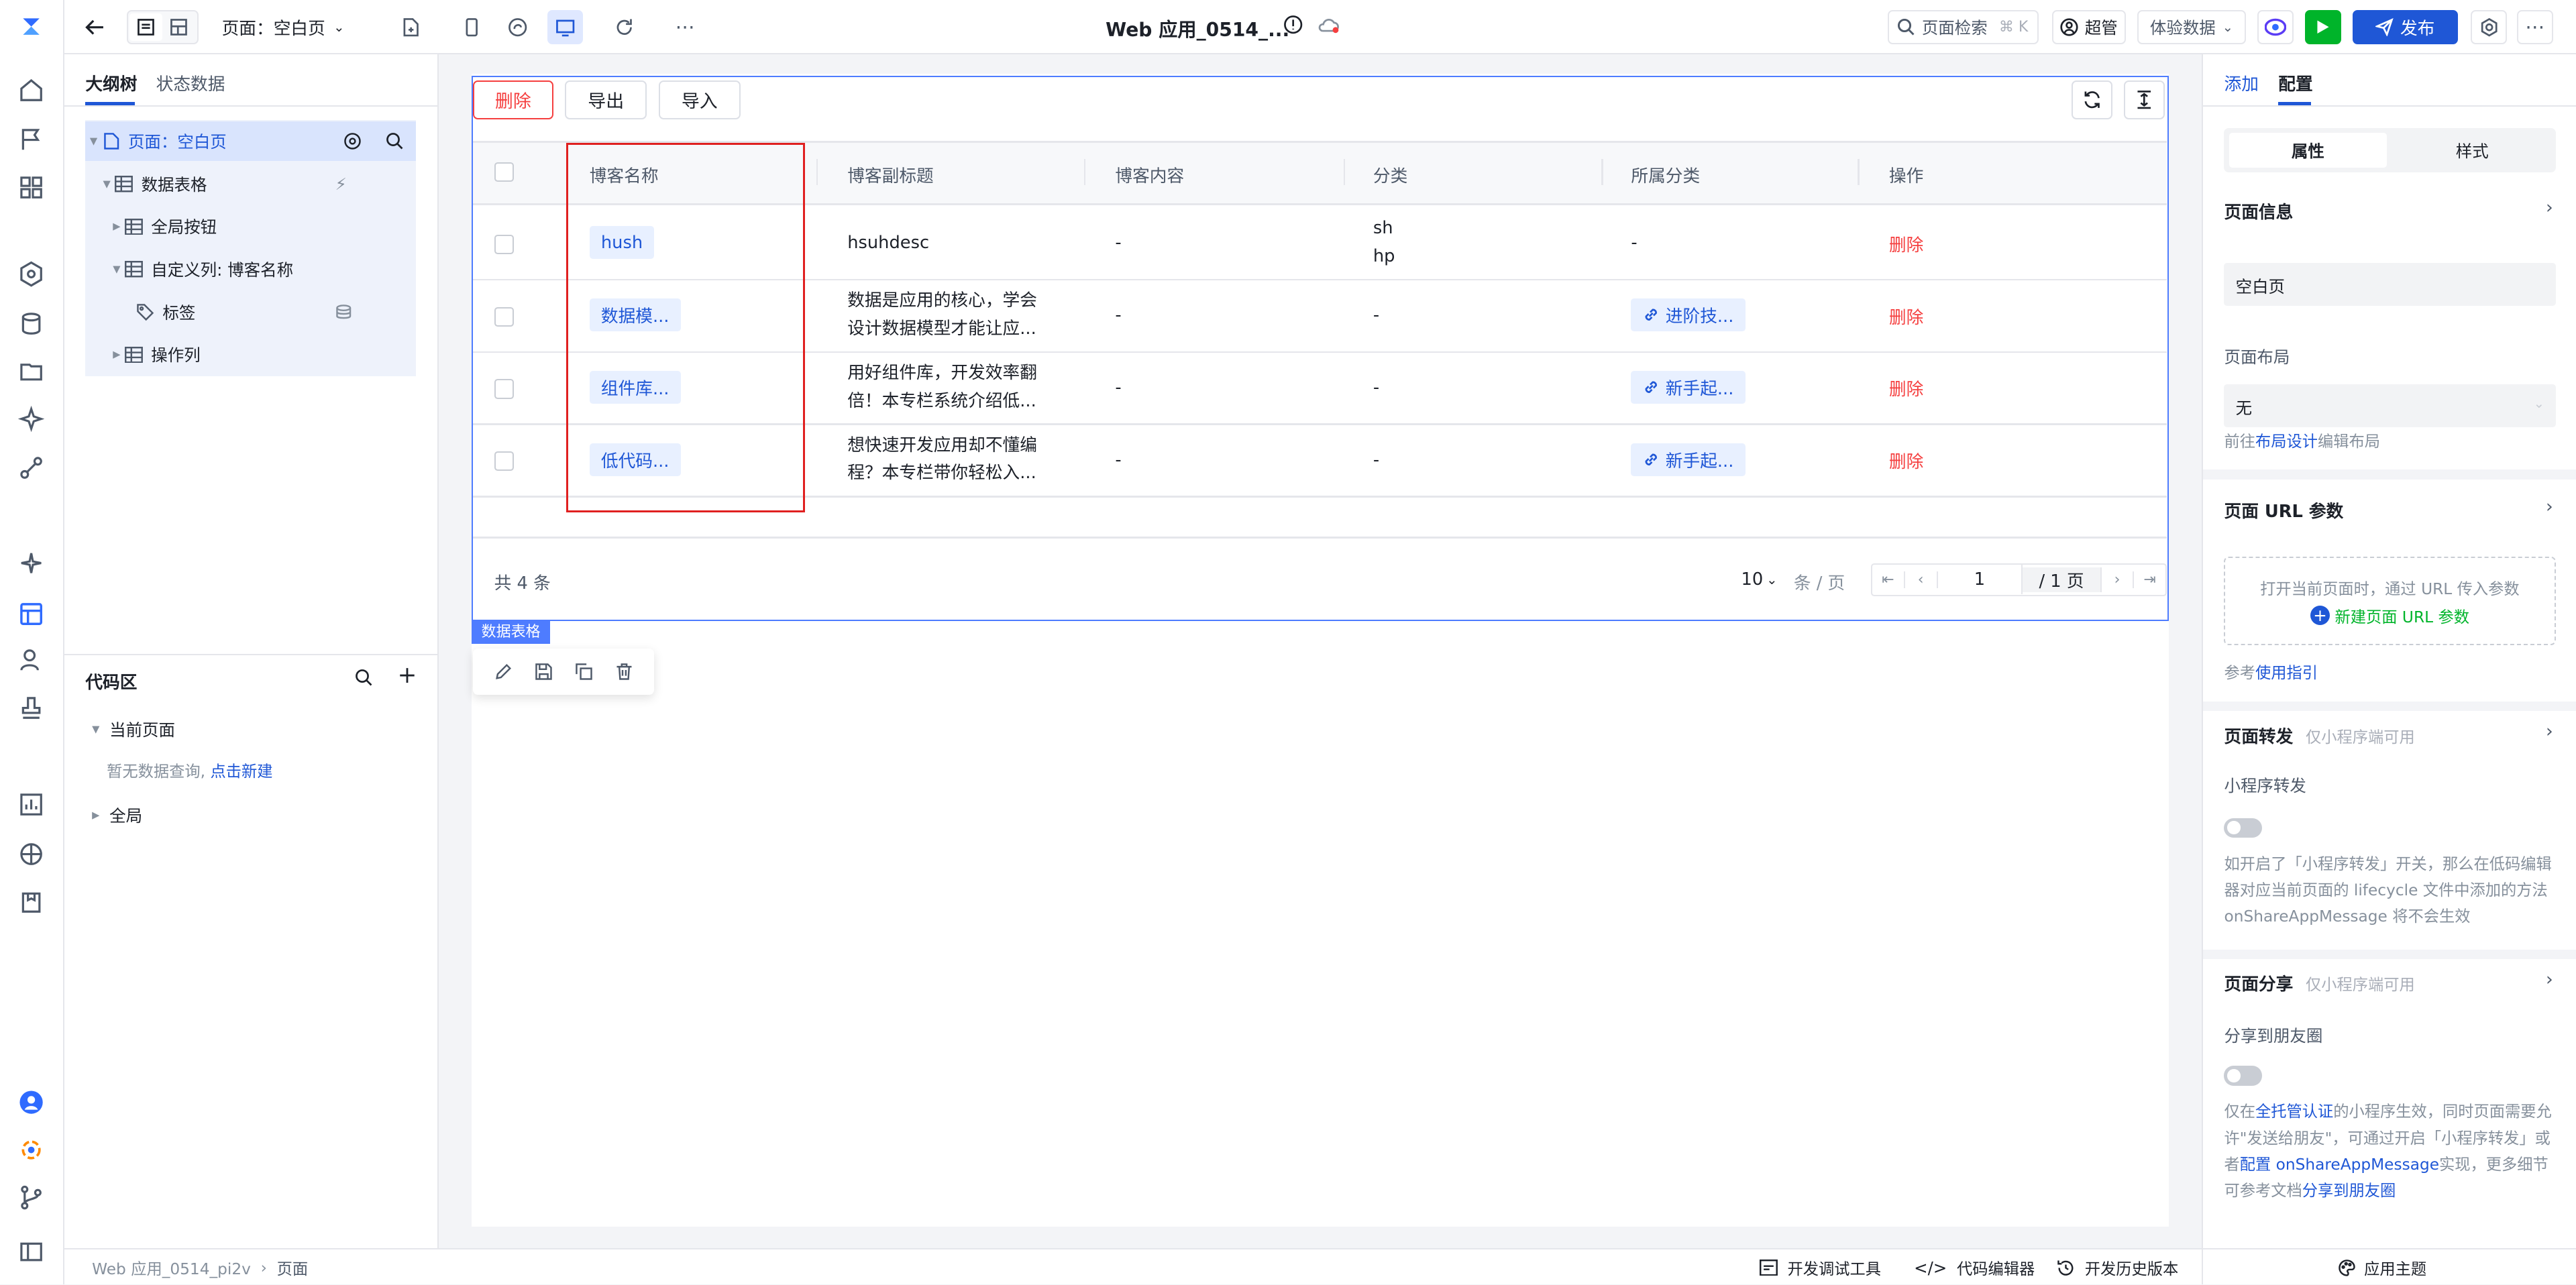 This screenshot has width=2576, height=1285. What do you see at coordinates (2118, 579) in the screenshot?
I see `next-page-icon: ›` at bounding box center [2118, 579].